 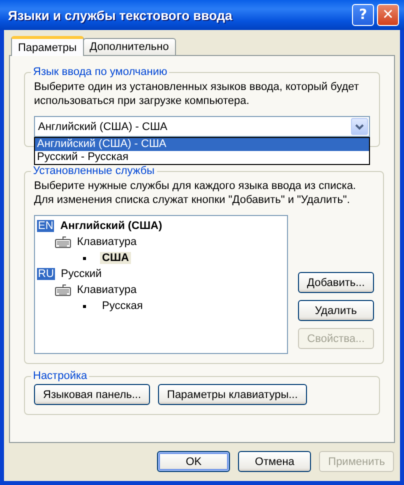 I want to click on window-title: Языки и службы текстового ввода, so click(x=120, y=15).